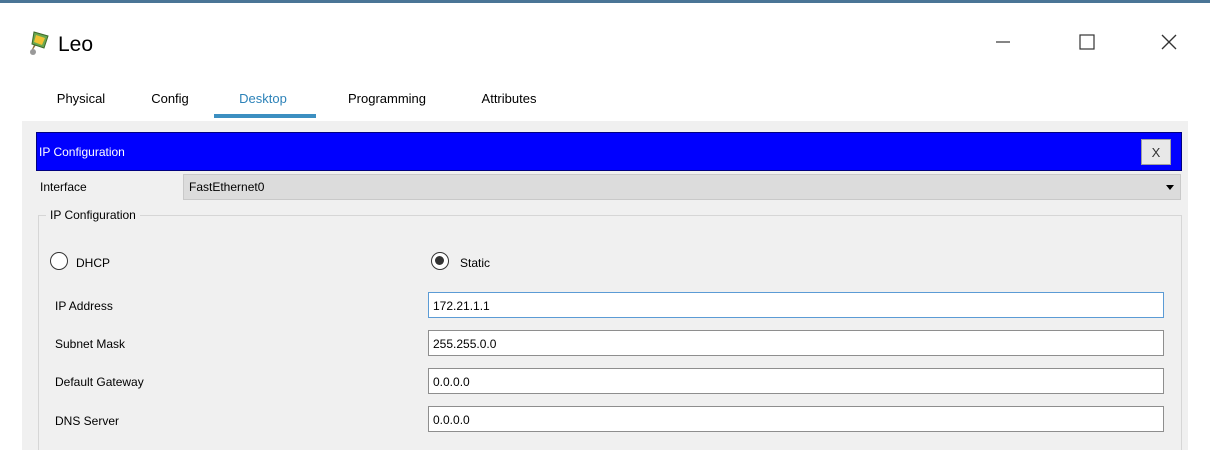  I want to click on minimize-button, so click(1003, 42).